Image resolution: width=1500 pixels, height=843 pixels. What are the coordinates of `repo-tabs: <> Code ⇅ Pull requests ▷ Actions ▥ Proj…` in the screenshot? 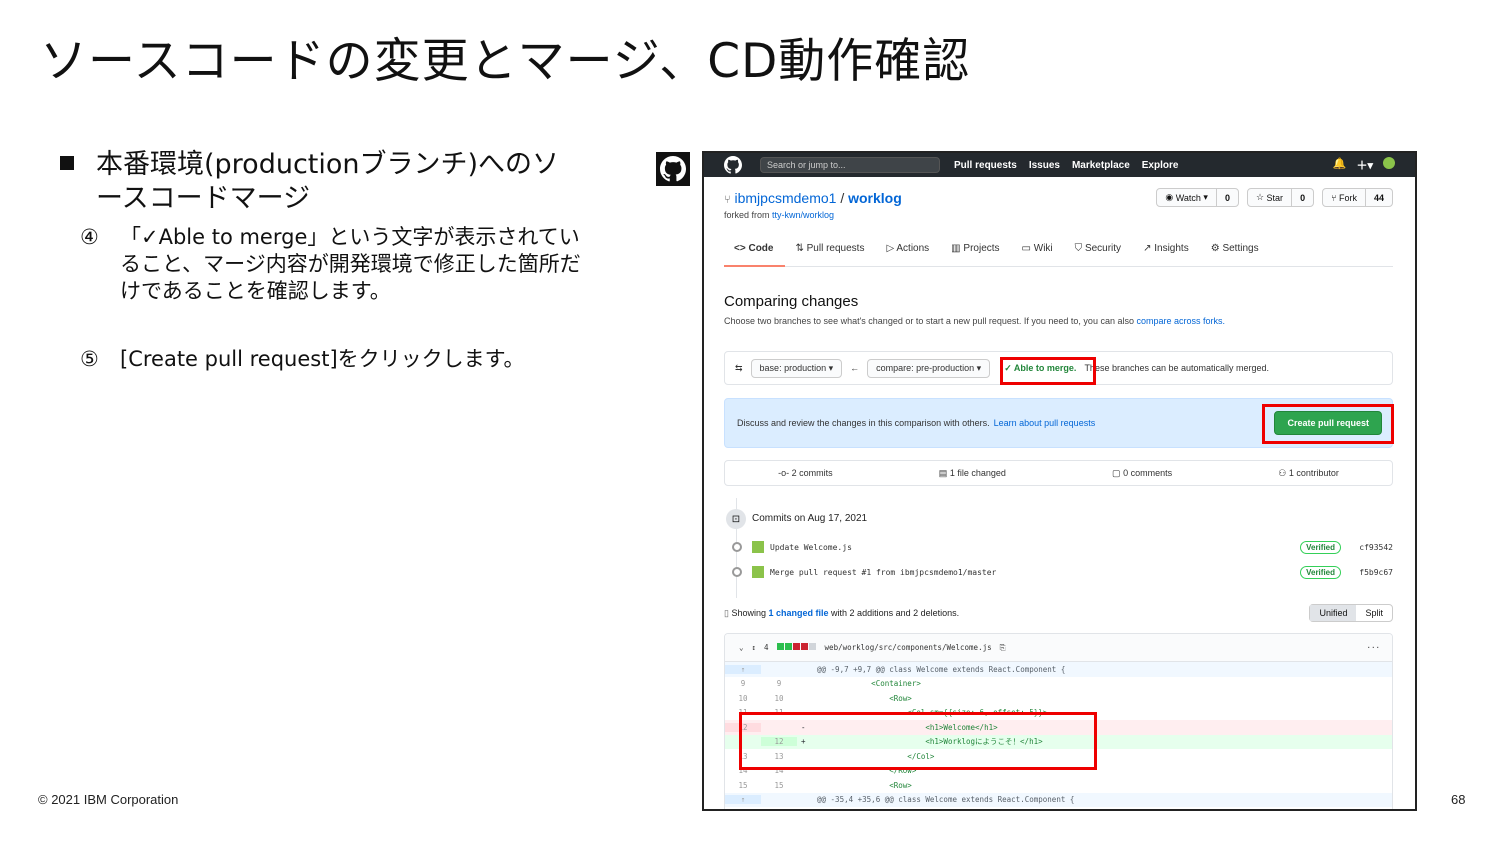 It's located at (1058, 252).